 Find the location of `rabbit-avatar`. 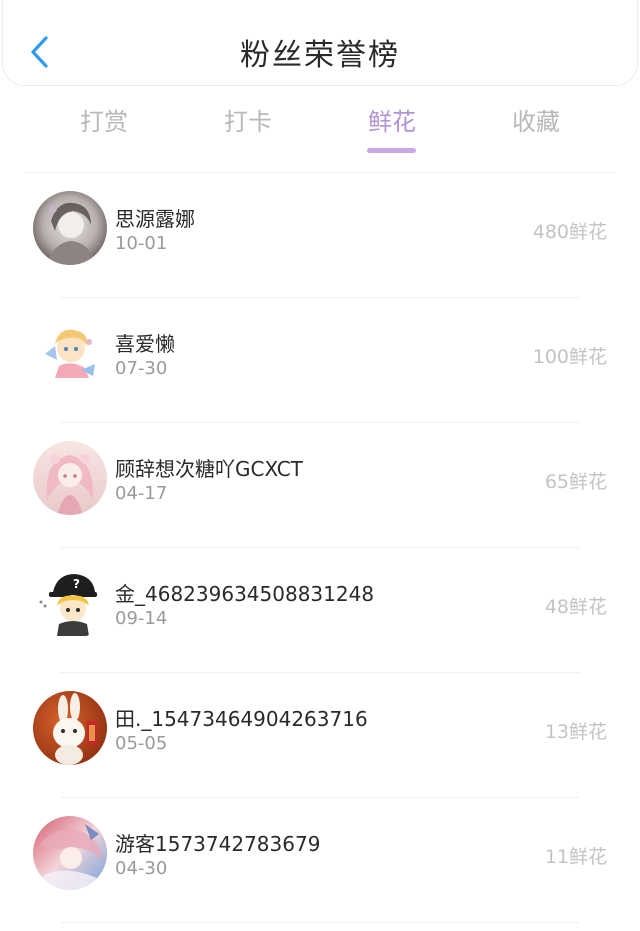

rabbit-avatar is located at coordinates (70, 728).